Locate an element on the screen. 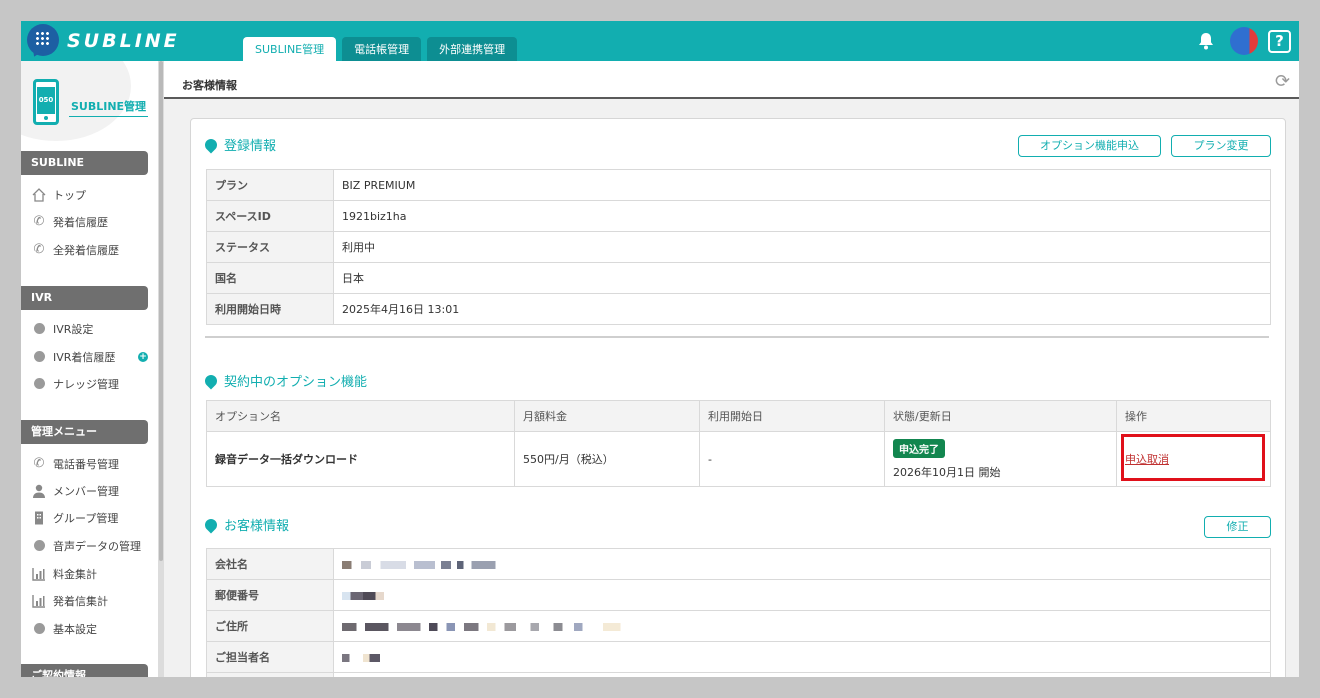 This screenshot has height=698, width=1320. top-header: SUBLINE SUBLINE管理 電話帳管理 外部連携管理 ? is located at coordinates (660, 41).